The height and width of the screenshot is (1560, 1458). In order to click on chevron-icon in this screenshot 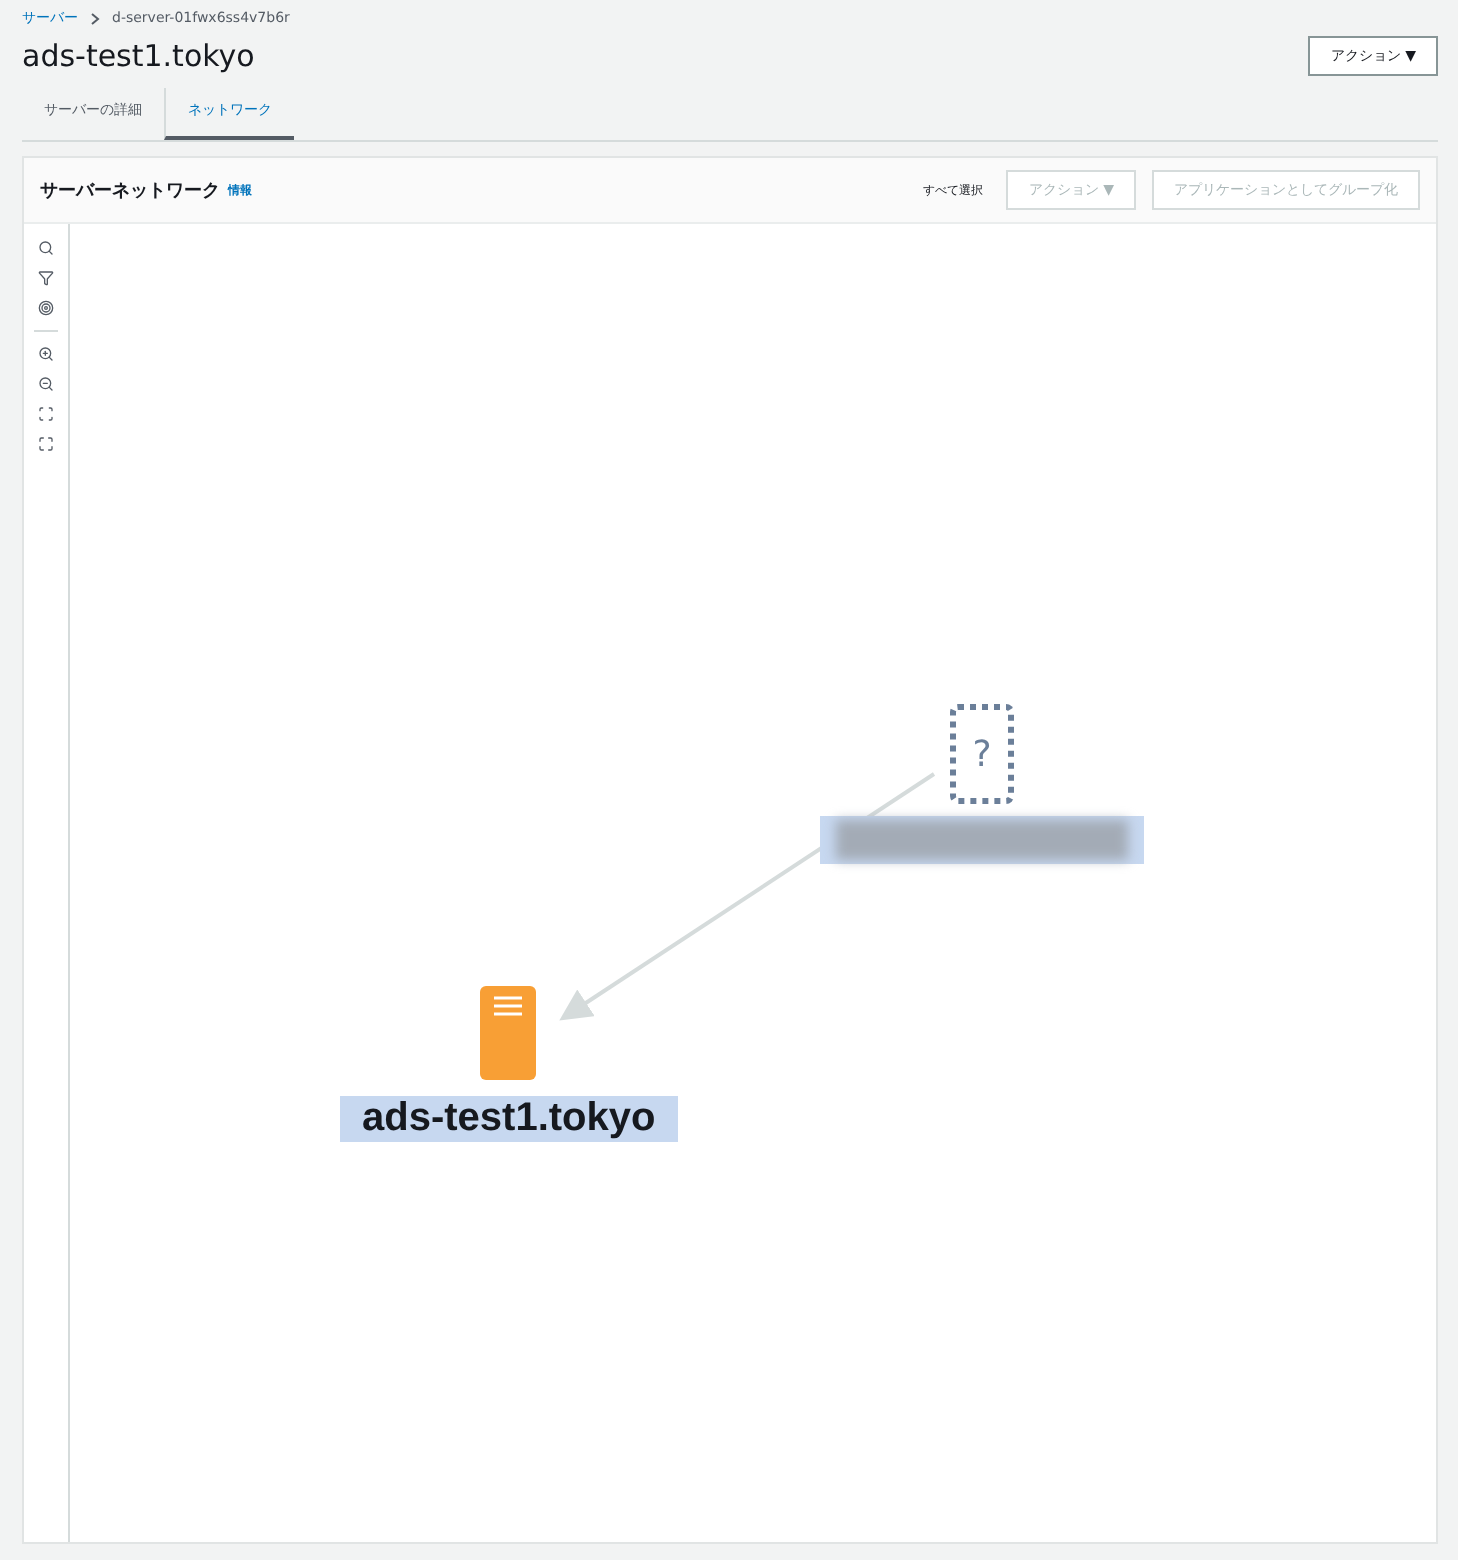, I will do `click(95, 18)`.